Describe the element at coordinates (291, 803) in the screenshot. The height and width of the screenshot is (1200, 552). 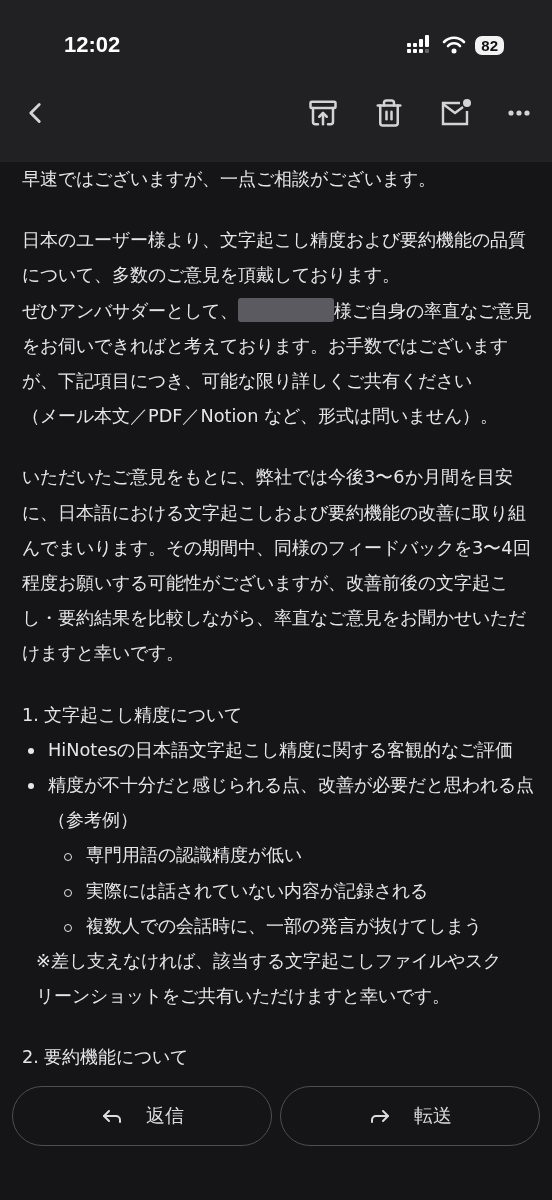
I see `list-item-text: 精度が不十分だと感じられる点、改善が必要だと思われる点（参考例）` at that location.